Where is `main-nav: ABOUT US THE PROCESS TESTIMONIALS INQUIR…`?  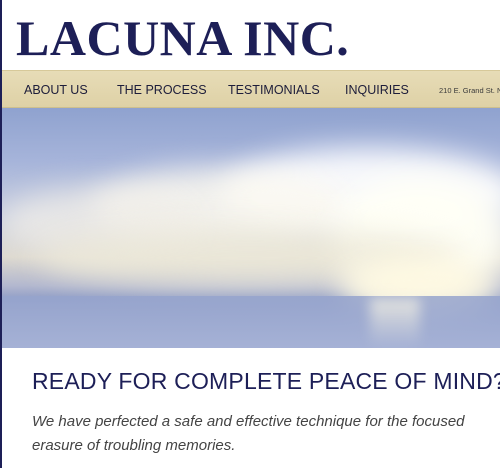
main-nav: ABOUT US THE PROCESS TESTIMONIALS INQUIR… is located at coordinates (250, 89).